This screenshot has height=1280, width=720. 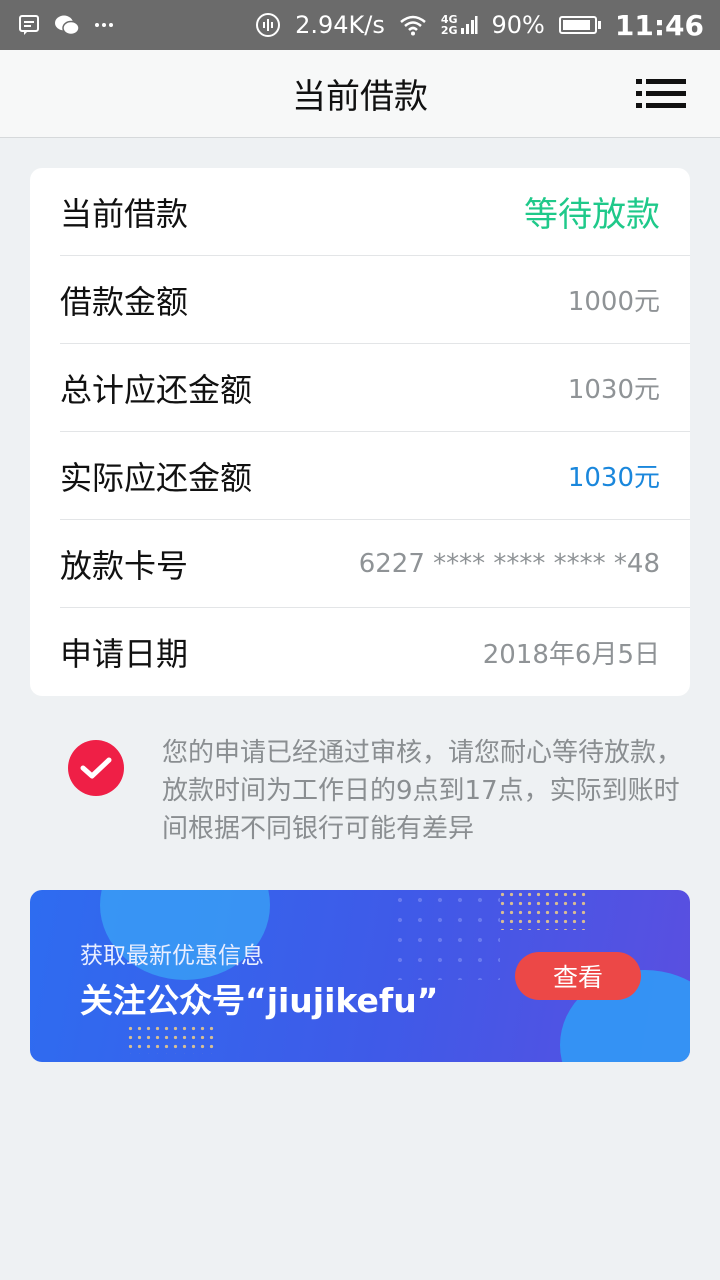 I want to click on row-total-repay: 总计应还金额 1030元, so click(x=375, y=388).